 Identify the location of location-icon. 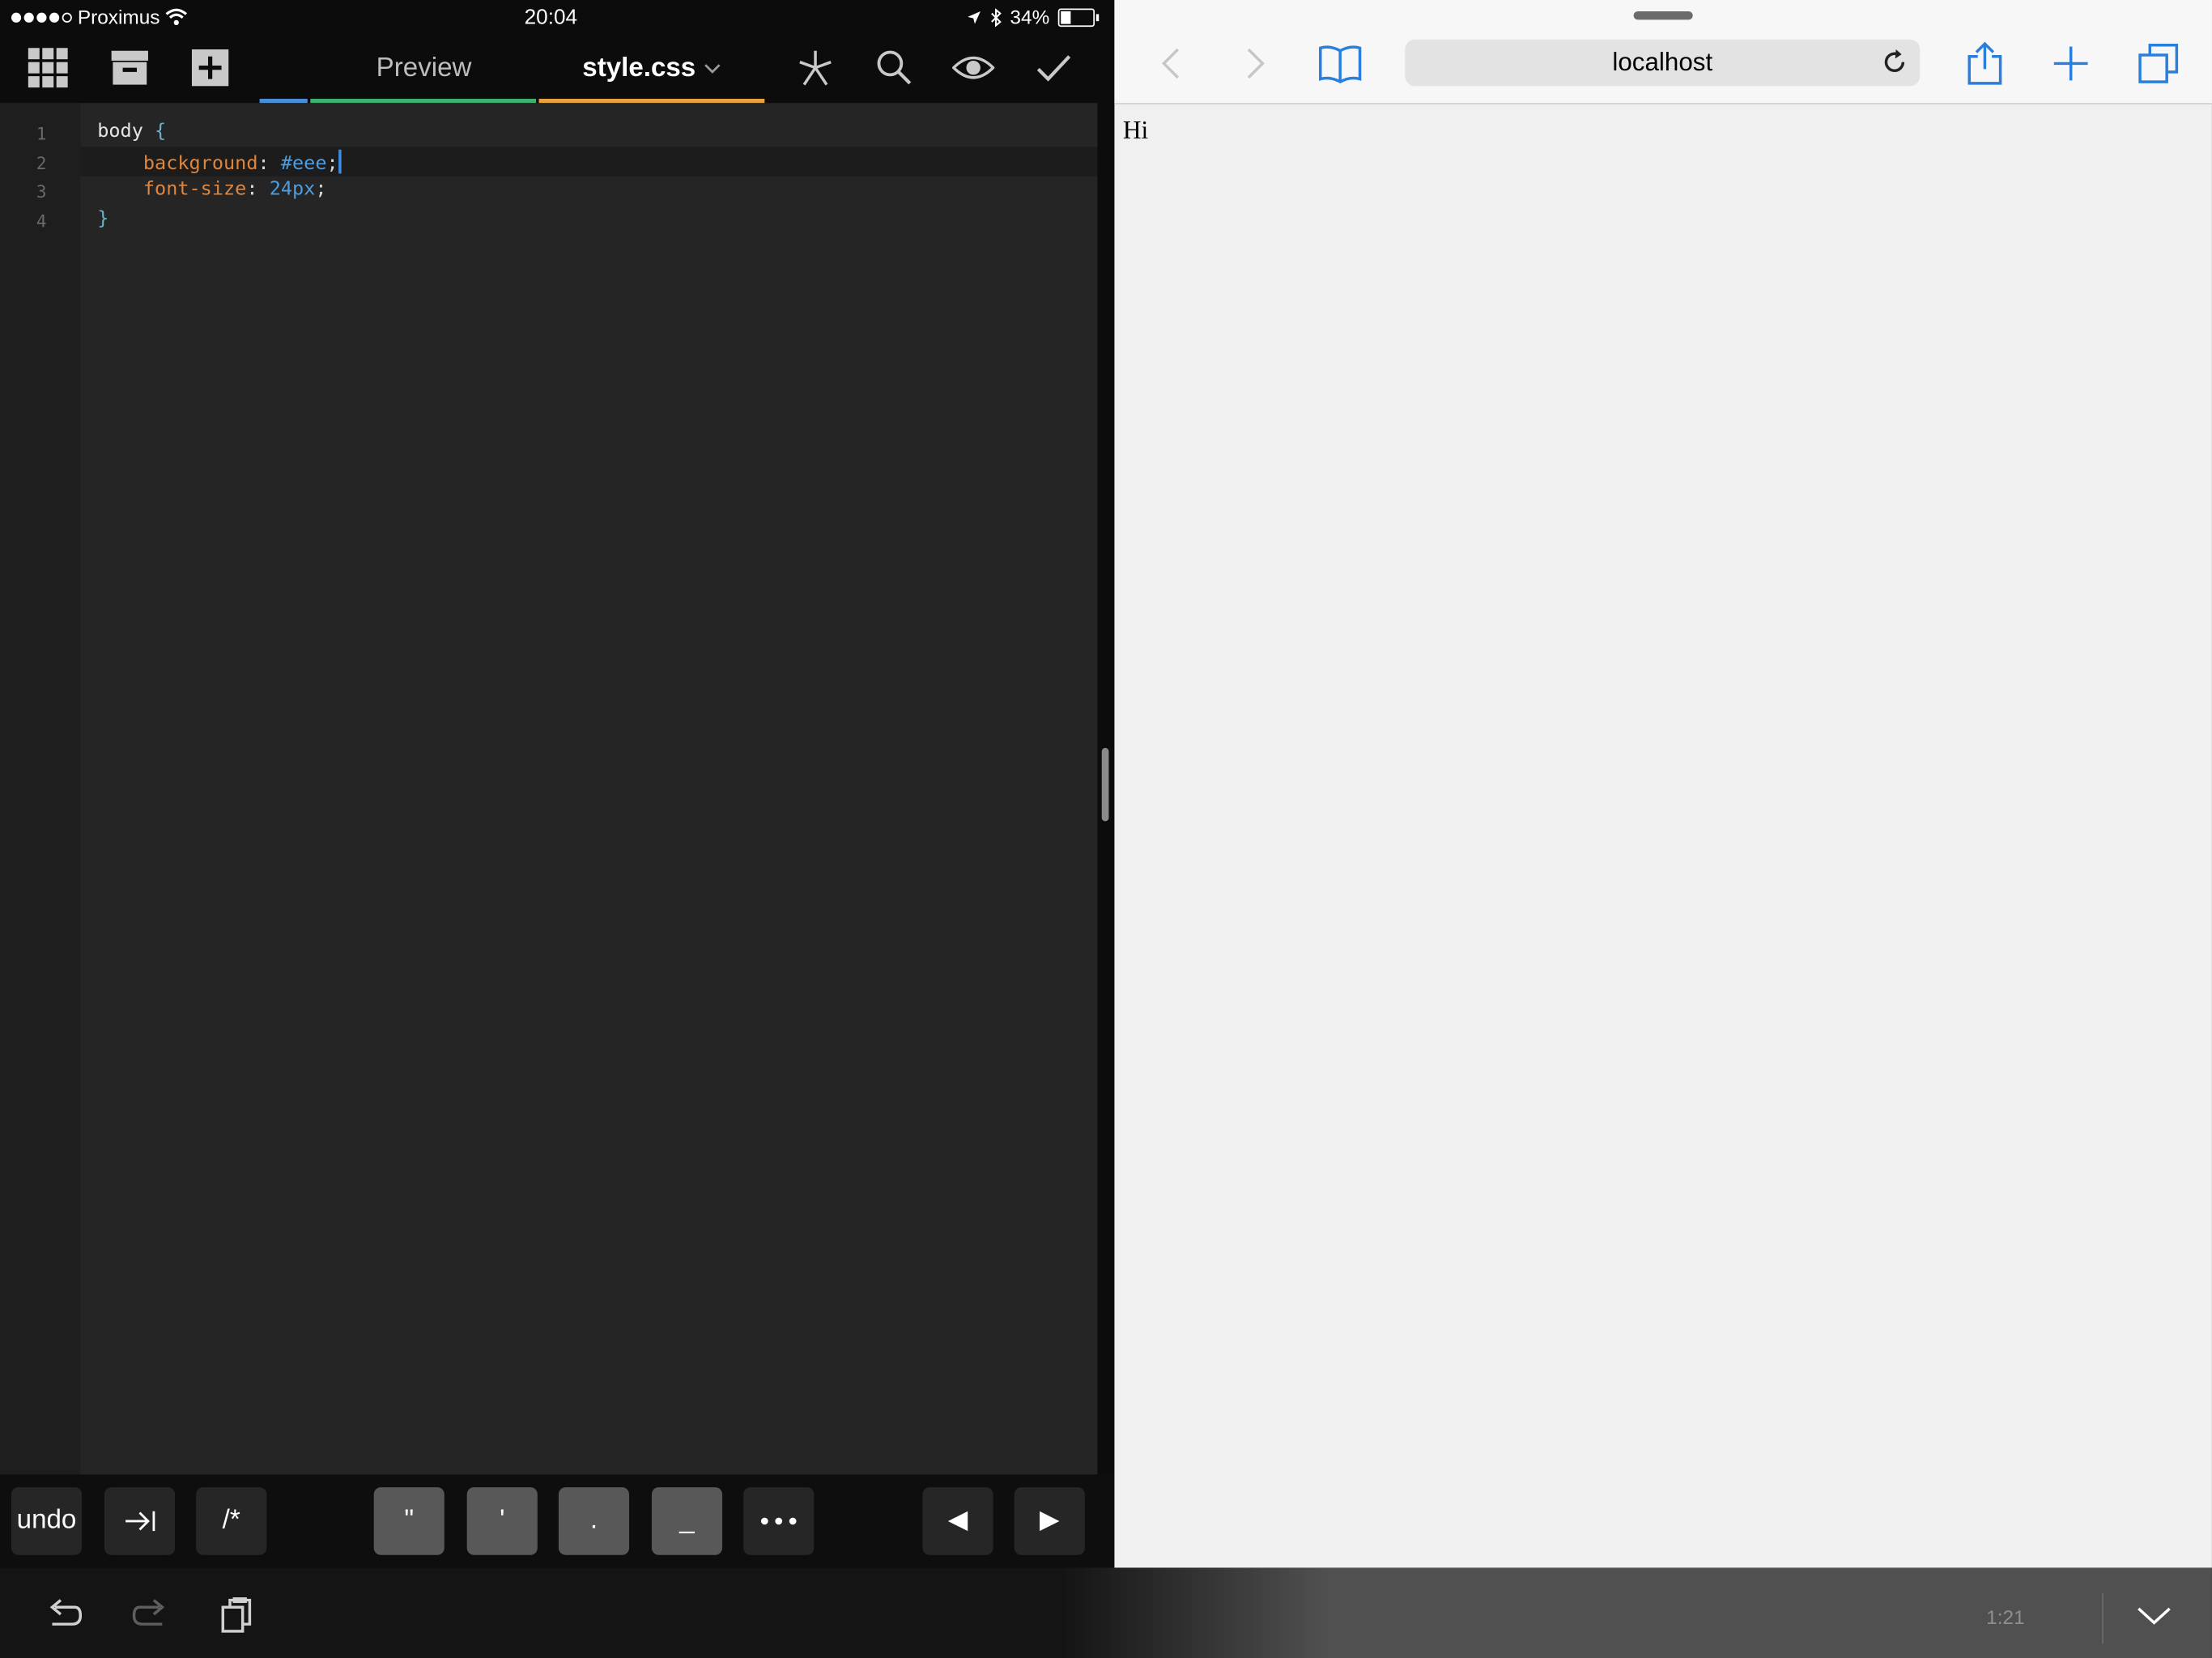
(975, 17).